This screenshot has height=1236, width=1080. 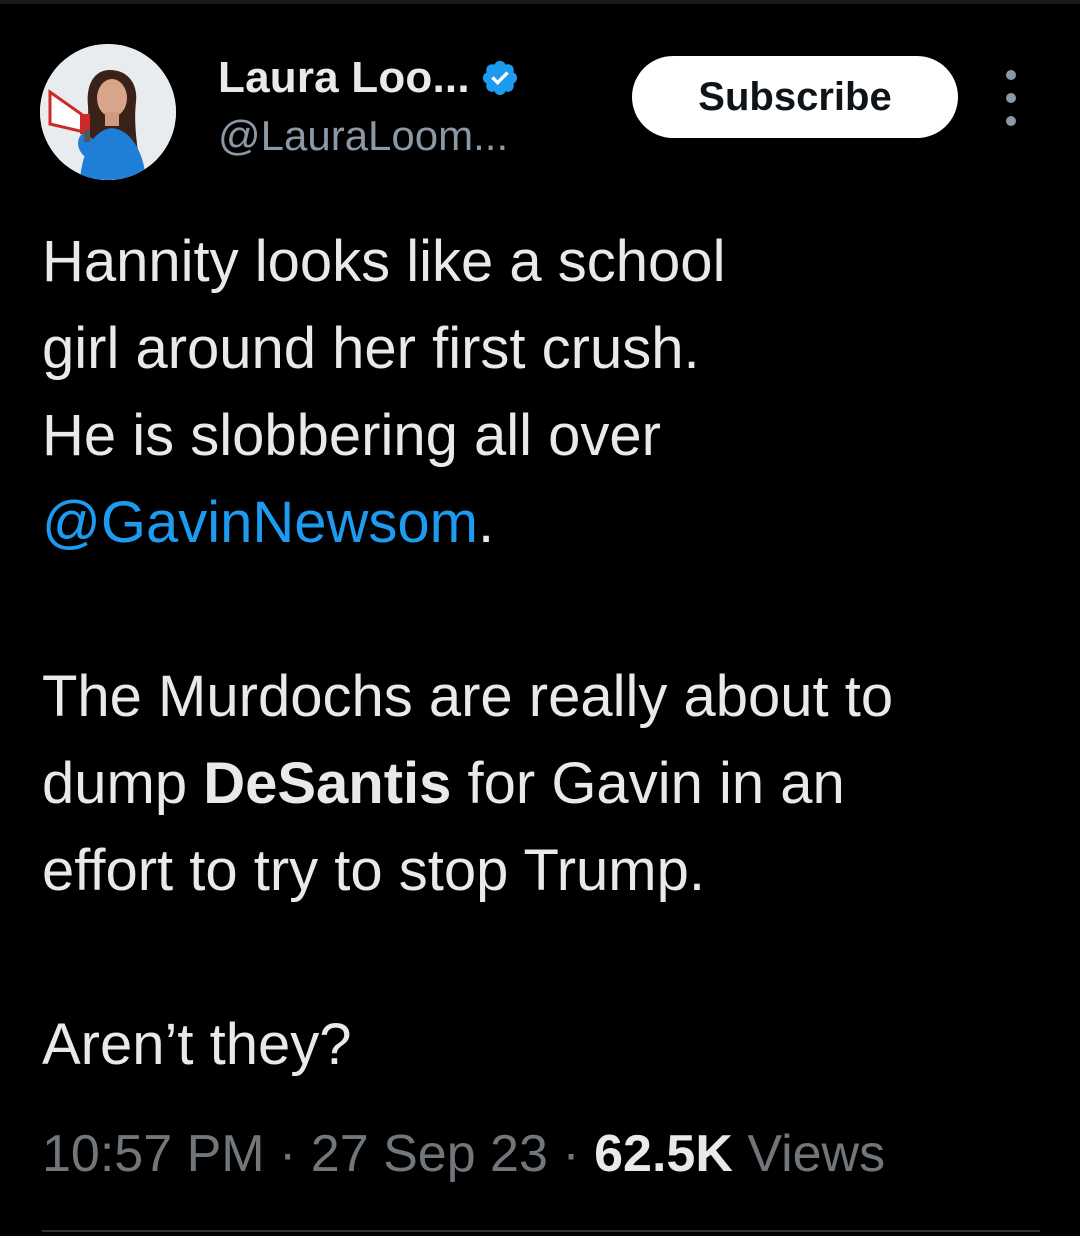 What do you see at coordinates (541, 1231) in the screenshot?
I see `divider` at bounding box center [541, 1231].